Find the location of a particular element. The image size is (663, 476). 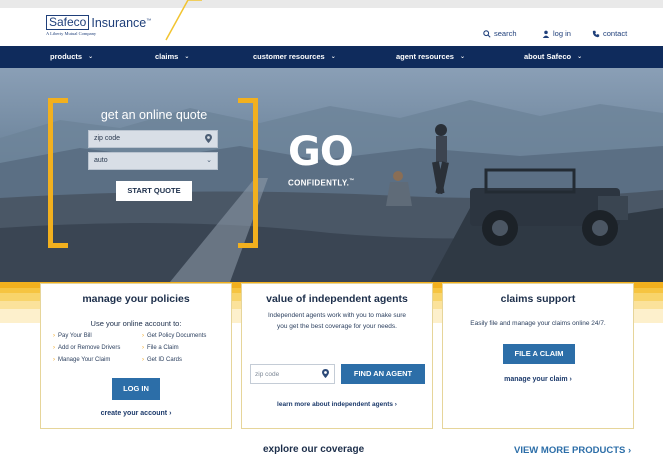

nav-claims: claims ⌄ is located at coordinates (172, 56).